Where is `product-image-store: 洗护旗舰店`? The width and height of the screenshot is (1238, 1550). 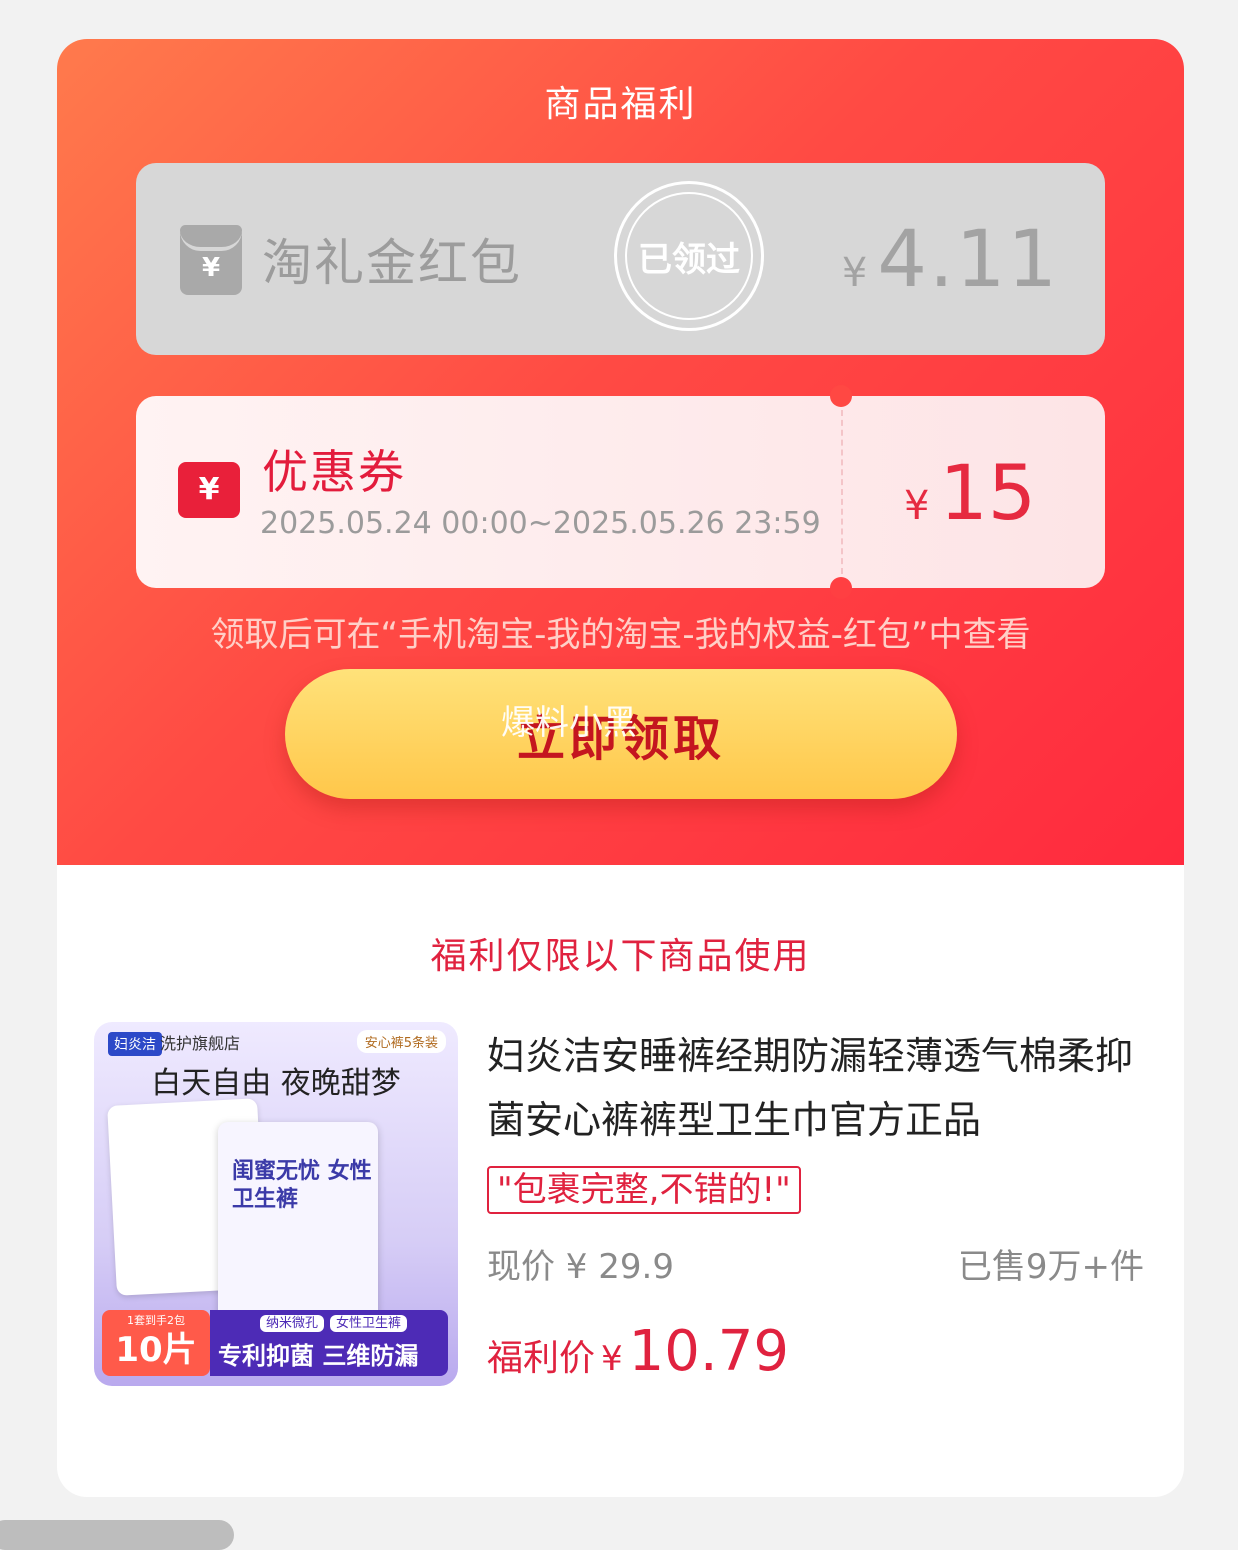 product-image-store: 洗护旗舰店 is located at coordinates (200, 1043).